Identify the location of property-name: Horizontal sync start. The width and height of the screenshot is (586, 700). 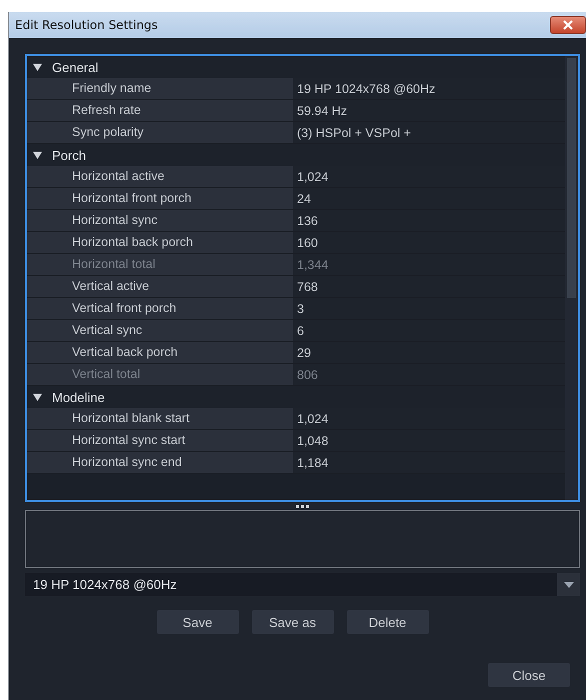
(160, 440).